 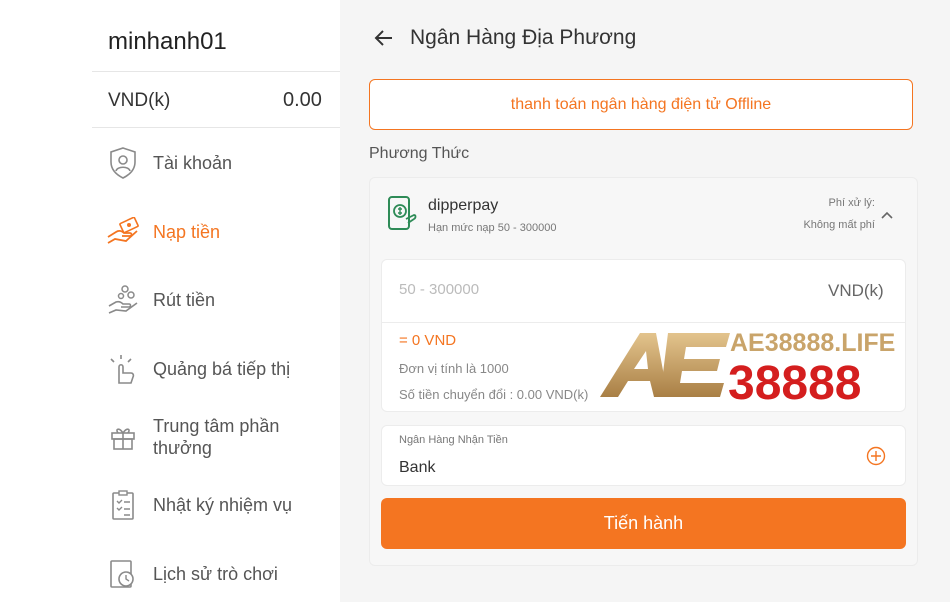 I want to click on sidebar-item-label: Tài khoản, so click(x=193, y=163).